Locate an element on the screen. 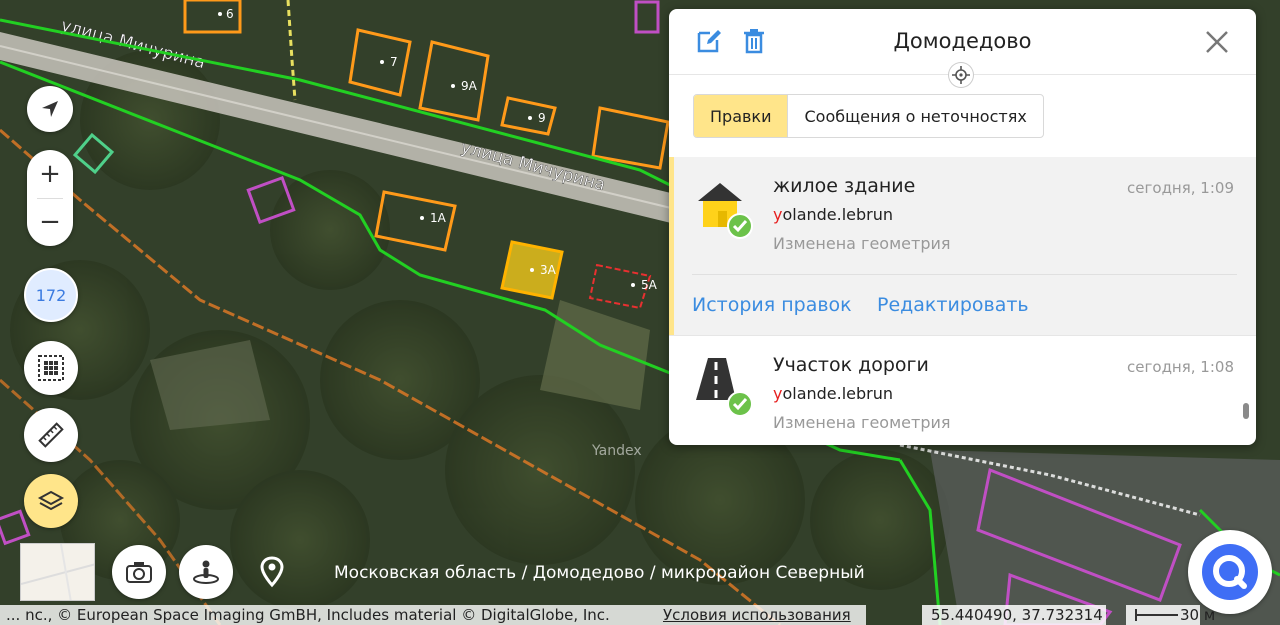 The height and width of the screenshot is (625, 1280). grid-icon is located at coordinates (51, 368).